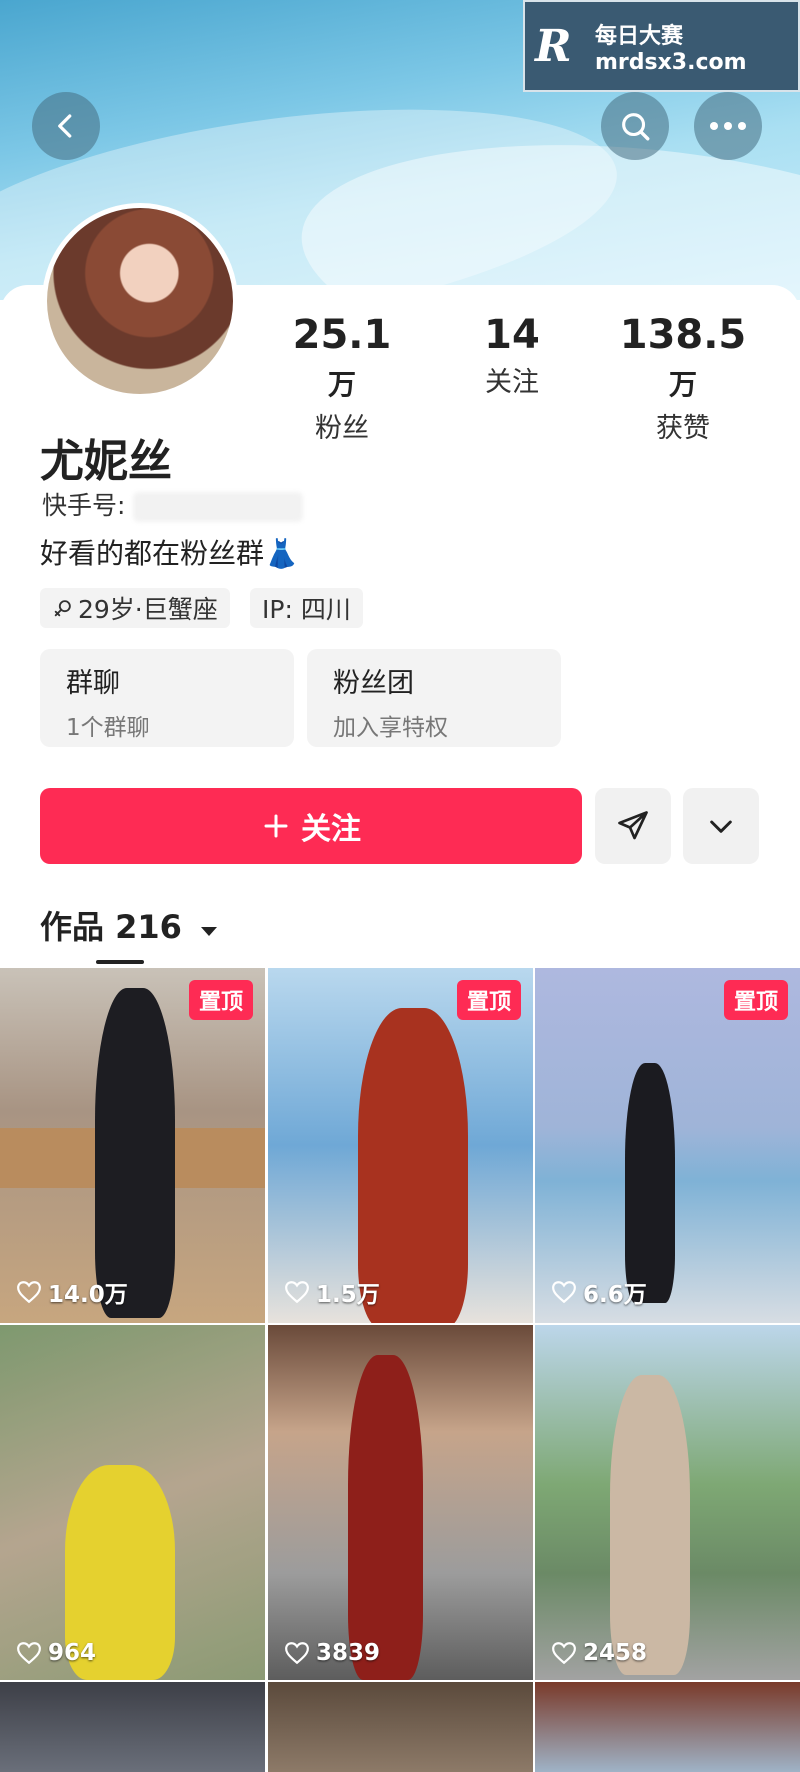  What do you see at coordinates (683, 428) in the screenshot?
I see `stat-likes-label: 获赞` at bounding box center [683, 428].